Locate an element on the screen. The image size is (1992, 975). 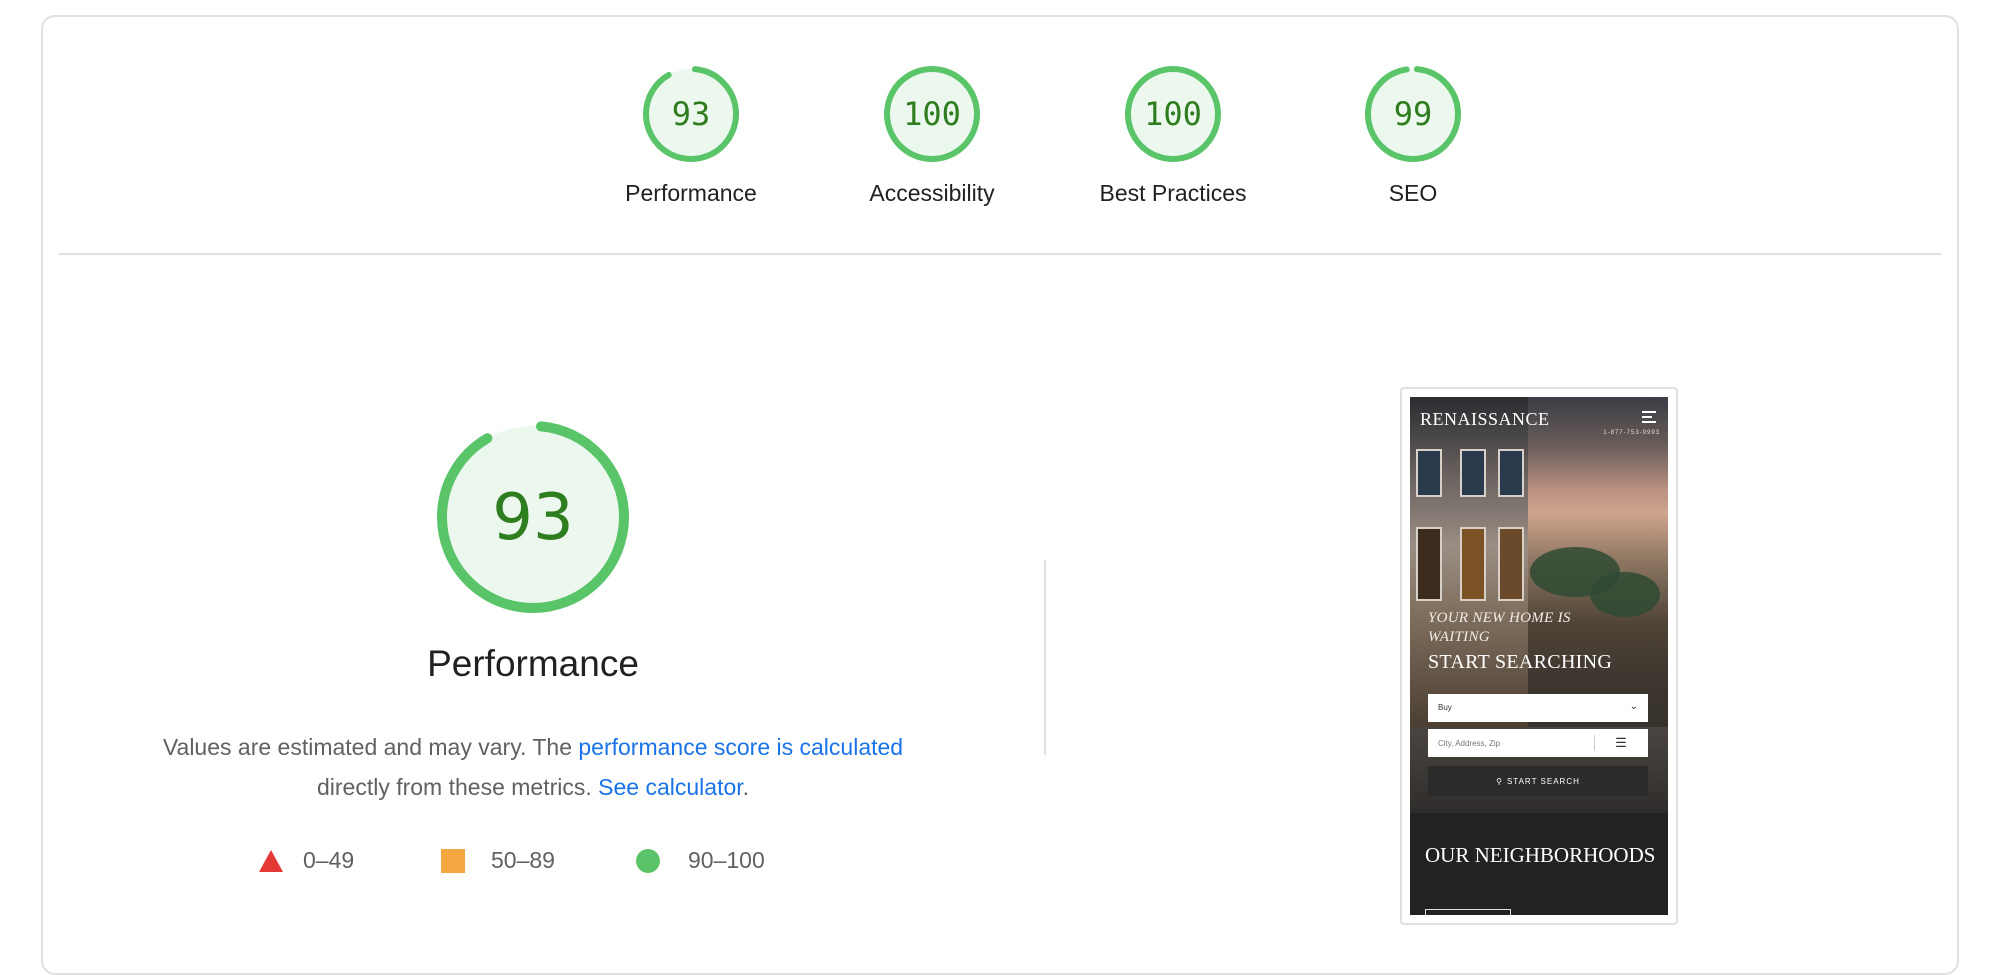
circle-icon is located at coordinates (648, 860).